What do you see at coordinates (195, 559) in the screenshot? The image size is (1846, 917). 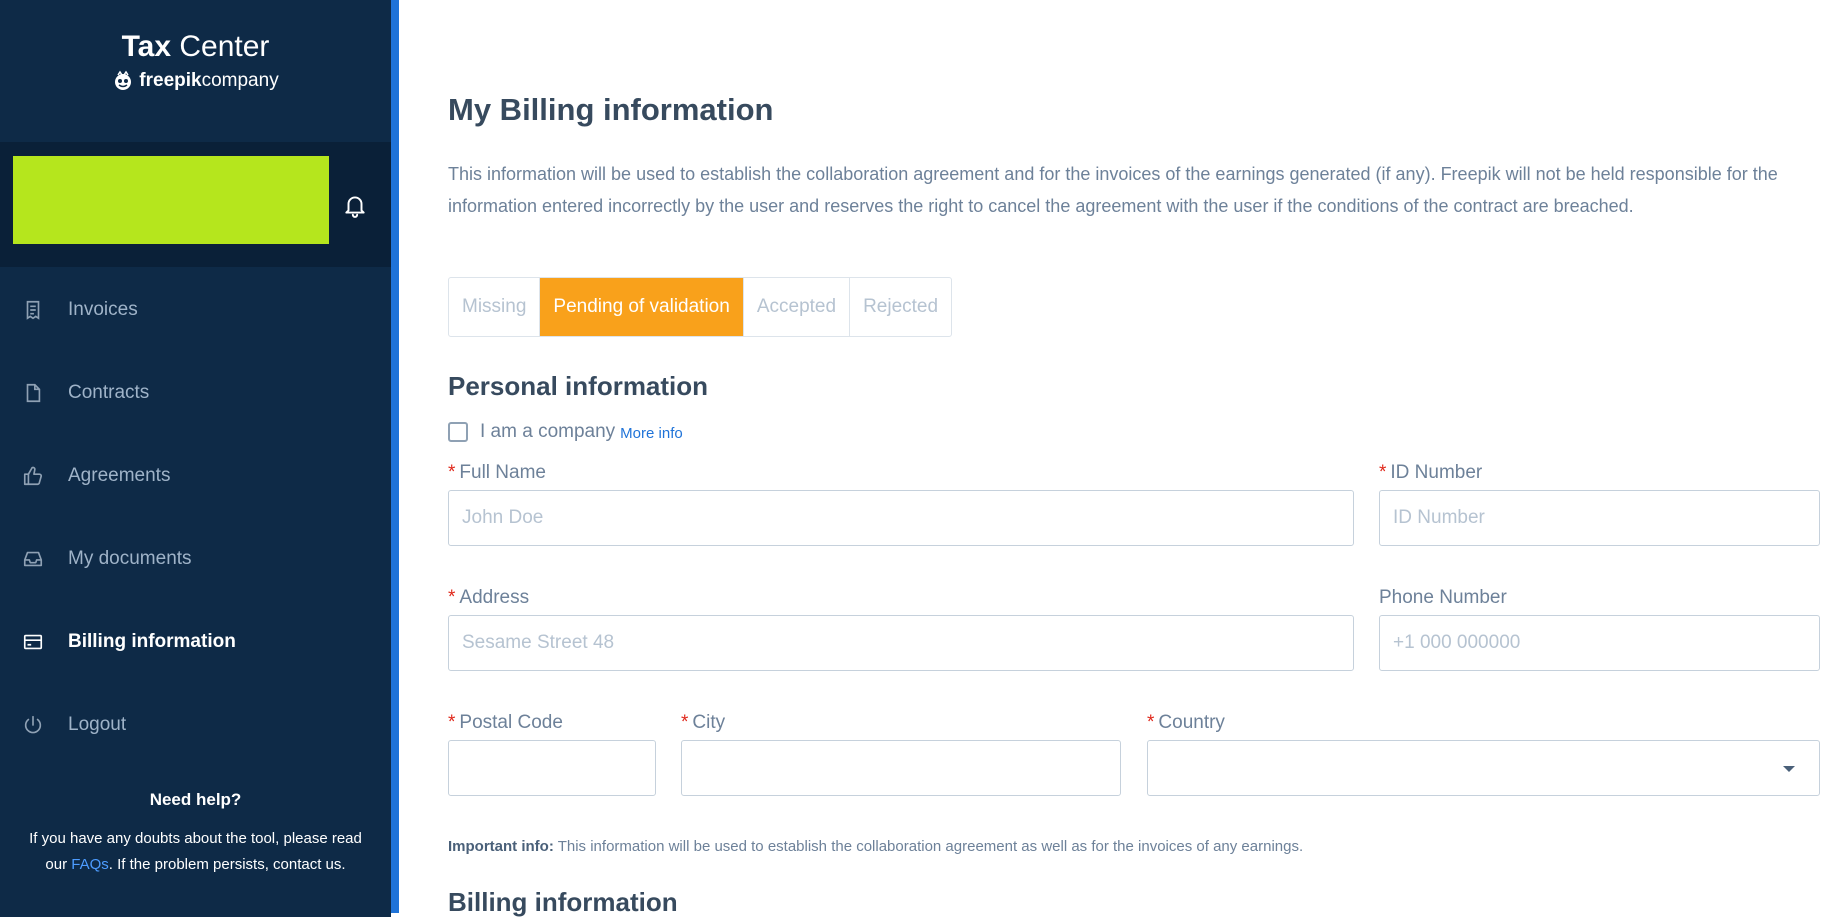 I see `sidebar-item-my-documents: My documents` at bounding box center [195, 559].